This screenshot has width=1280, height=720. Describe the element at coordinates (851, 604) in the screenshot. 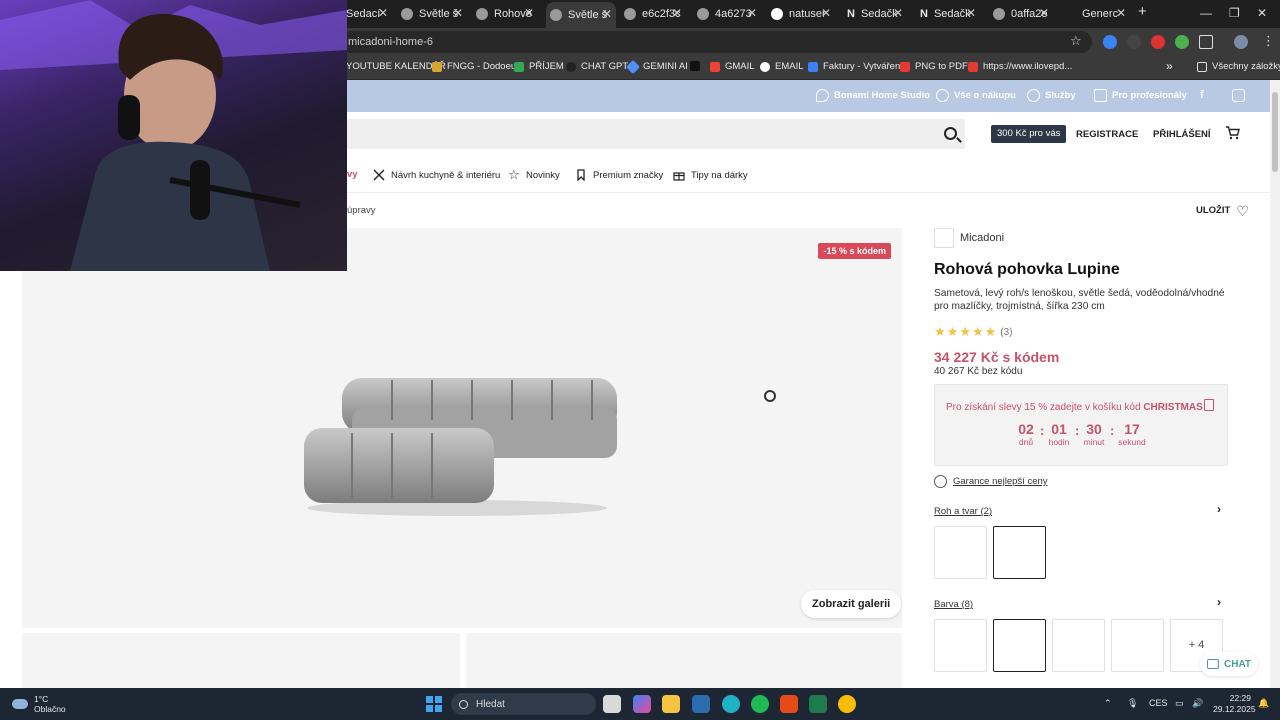

I see `show-gallery-button: Zobrazit galerii` at that location.